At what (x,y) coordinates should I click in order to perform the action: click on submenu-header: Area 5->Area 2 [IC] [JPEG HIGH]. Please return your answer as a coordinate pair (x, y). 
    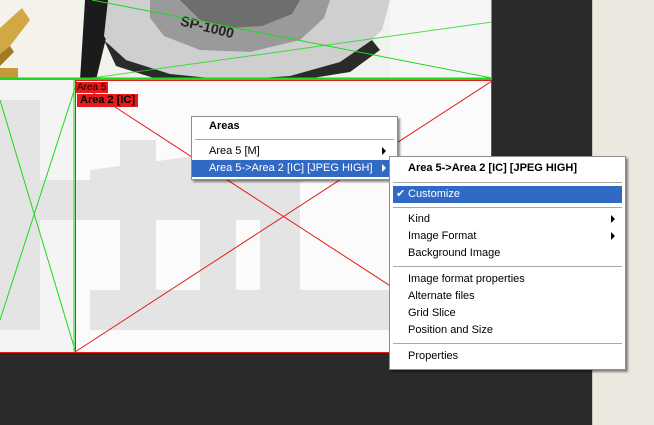
    Looking at the image, I should click on (493, 168).